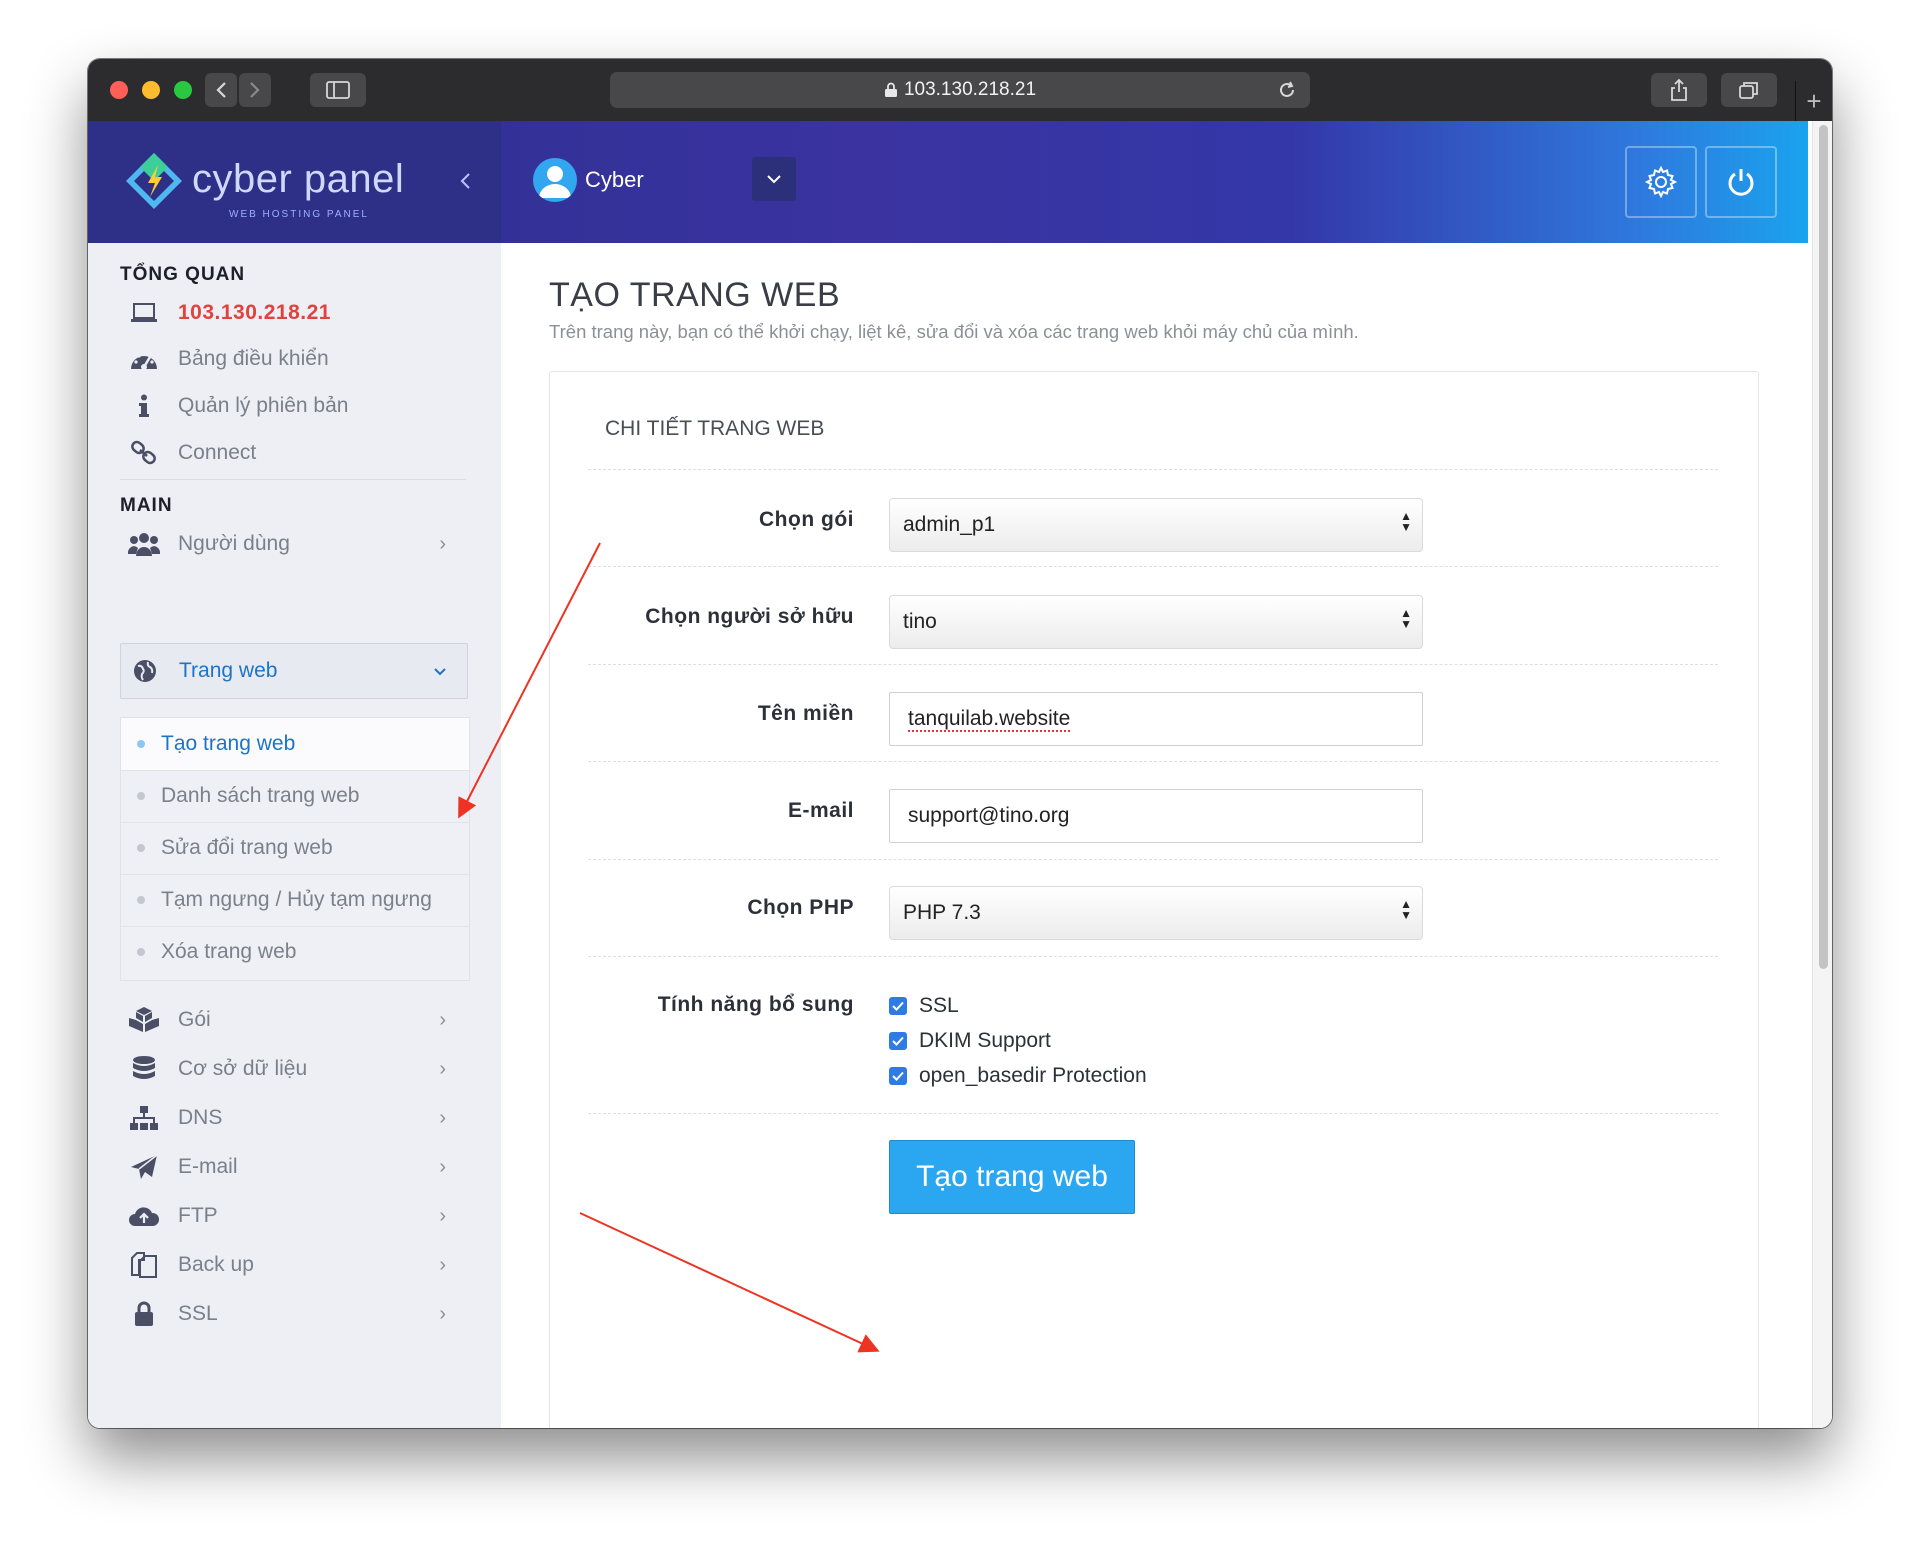 The width and height of the screenshot is (1920, 1545). Describe the element at coordinates (293, 1314) in the screenshot. I see `sidebar-item-ssl: SSL ›` at that location.